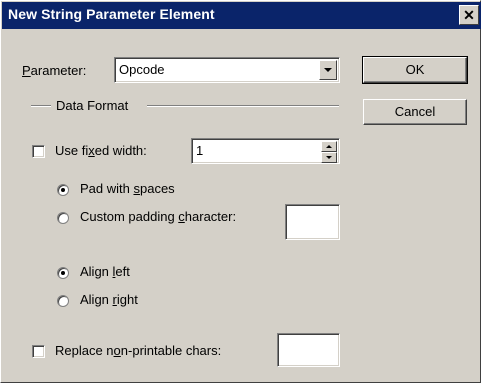 This screenshot has height=383, width=489. Describe the element at coordinates (92, 105) in the screenshot. I see `data-format-label: Data Format` at that location.